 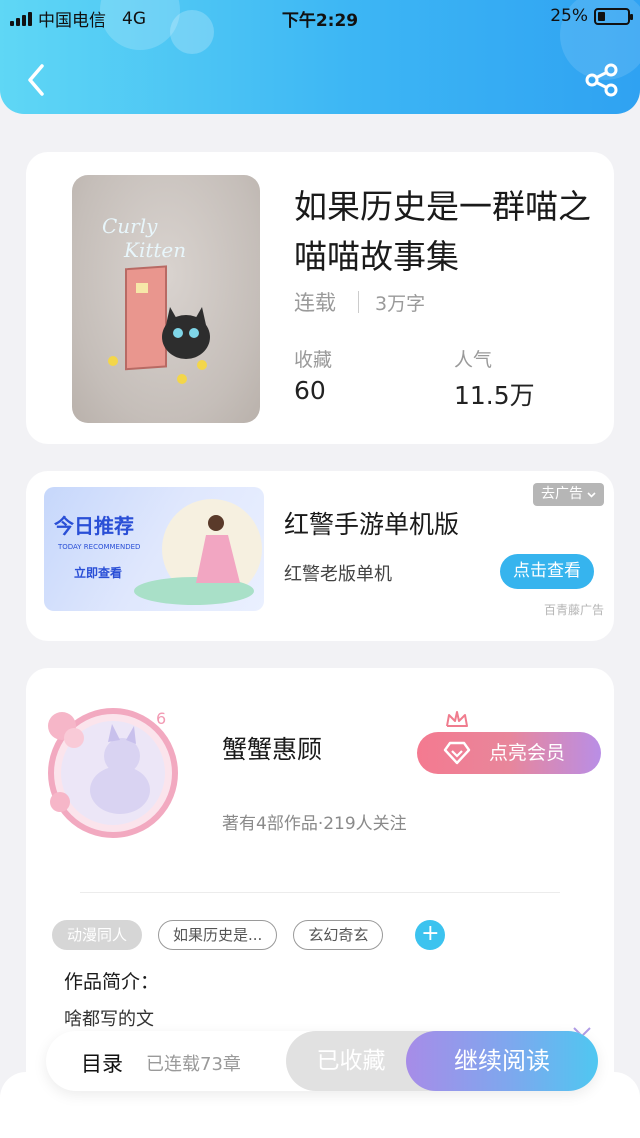 What do you see at coordinates (193, 1064) in the screenshot?
I see `chapter-count: 已连载73章` at bounding box center [193, 1064].